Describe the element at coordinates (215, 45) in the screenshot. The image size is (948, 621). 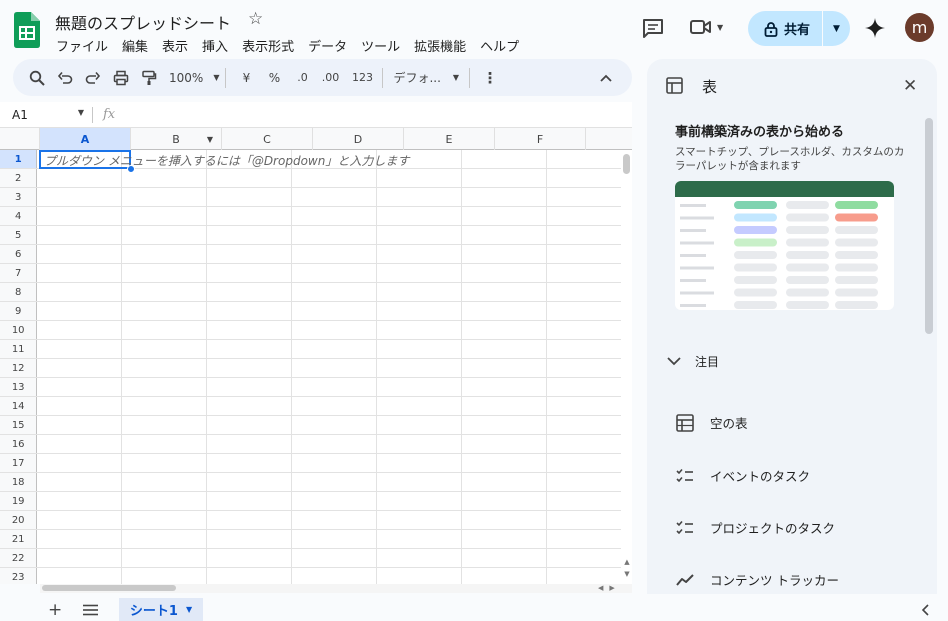
I see `menu-insert: 挿入` at that location.